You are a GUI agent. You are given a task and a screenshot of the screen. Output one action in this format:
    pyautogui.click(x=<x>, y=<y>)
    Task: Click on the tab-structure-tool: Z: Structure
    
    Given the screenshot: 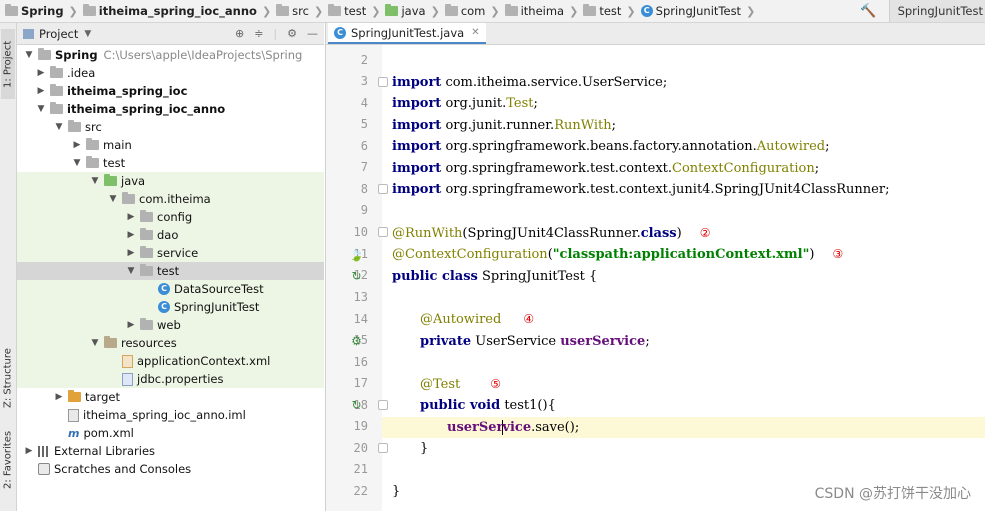 What is the action you would take?
    pyautogui.click(x=8, y=378)
    